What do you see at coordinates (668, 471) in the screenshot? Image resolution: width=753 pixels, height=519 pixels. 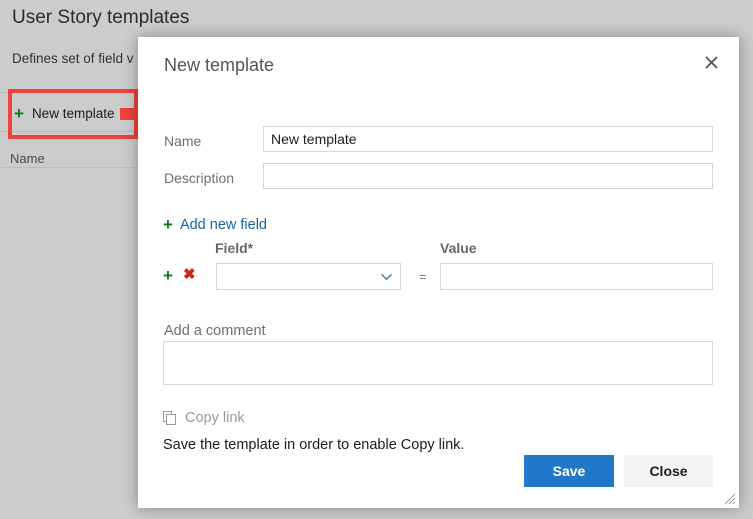 I see `cancel-button: Close` at bounding box center [668, 471].